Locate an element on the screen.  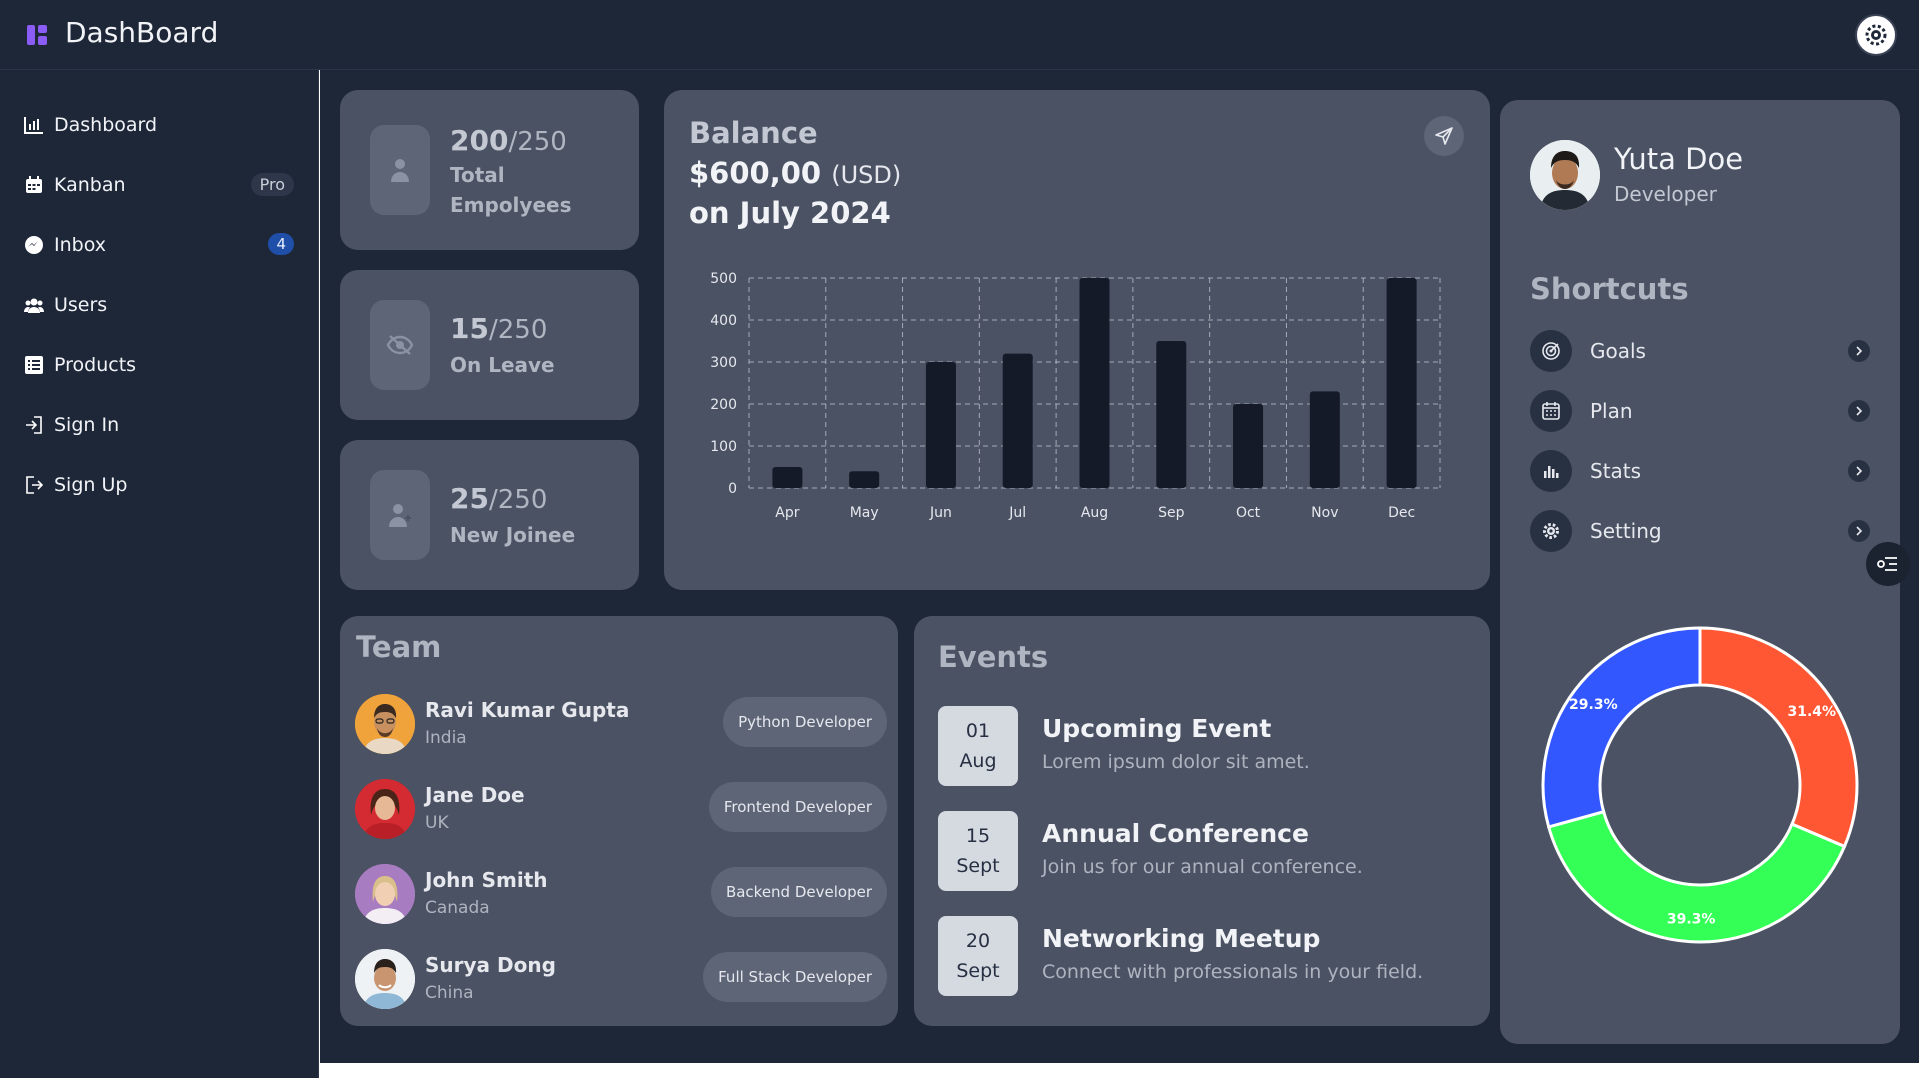
event-description: Join us for our annual conference. is located at coordinates (1202, 867).